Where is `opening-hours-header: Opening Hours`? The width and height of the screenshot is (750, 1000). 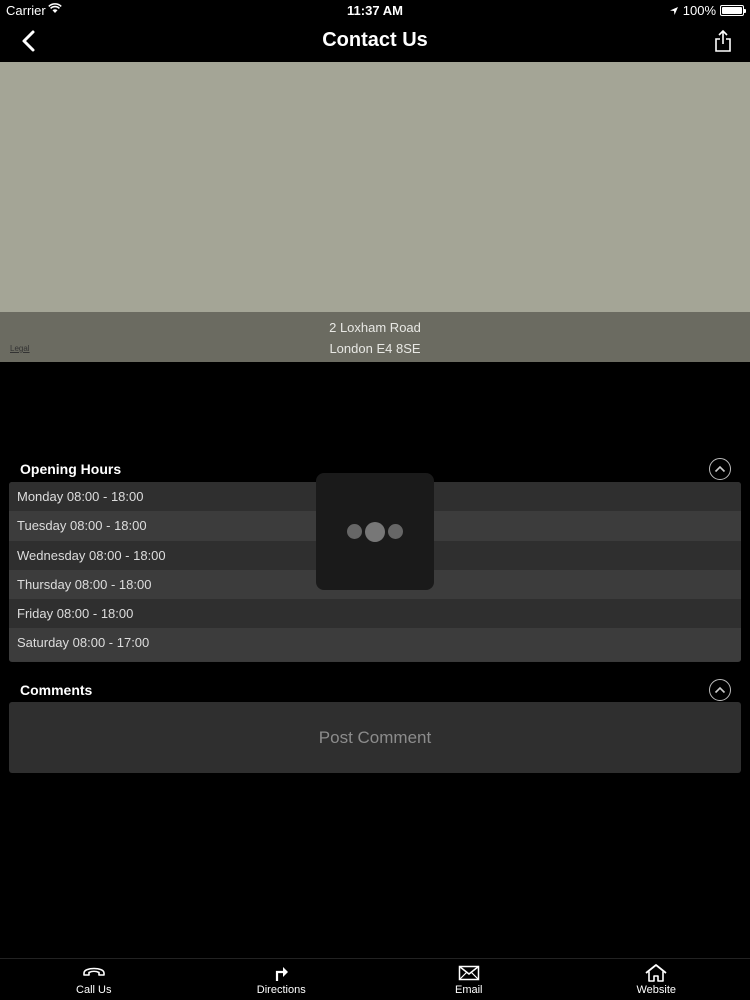
opening-hours-header: Opening Hours is located at coordinates (71, 469).